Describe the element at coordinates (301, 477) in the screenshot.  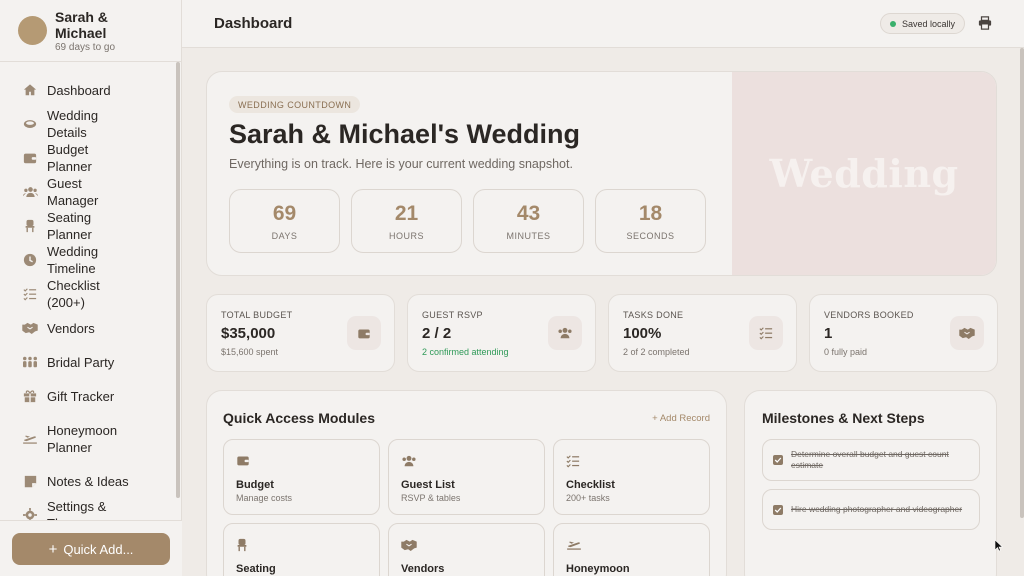
I see `module-tile-budget: Budget Manage costs` at that location.